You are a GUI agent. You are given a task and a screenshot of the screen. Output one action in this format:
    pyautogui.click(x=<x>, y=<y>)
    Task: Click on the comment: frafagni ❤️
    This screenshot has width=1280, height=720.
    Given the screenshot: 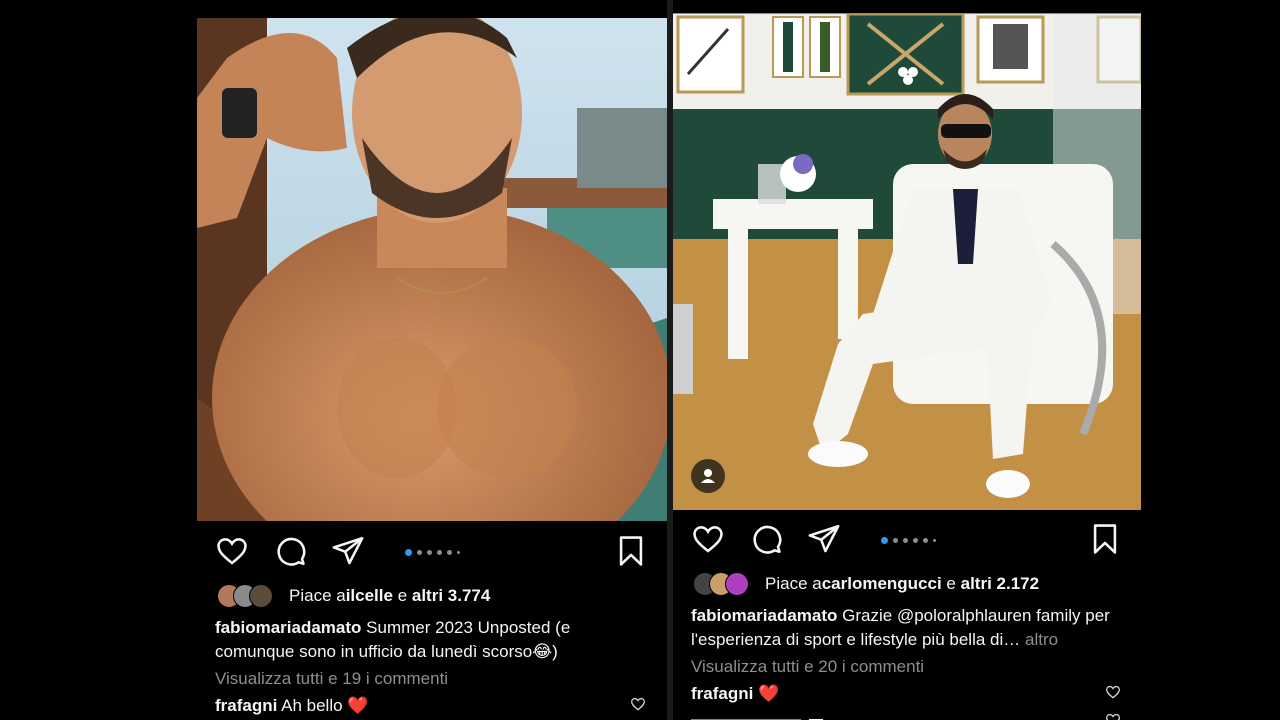 What is the action you would take?
    pyautogui.click(x=735, y=694)
    